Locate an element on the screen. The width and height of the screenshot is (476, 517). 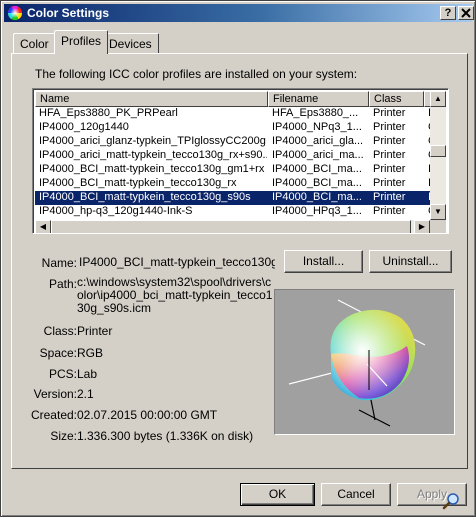
size-value: 1.336.300 bytes (1.336K on disk) is located at coordinates (165, 436).